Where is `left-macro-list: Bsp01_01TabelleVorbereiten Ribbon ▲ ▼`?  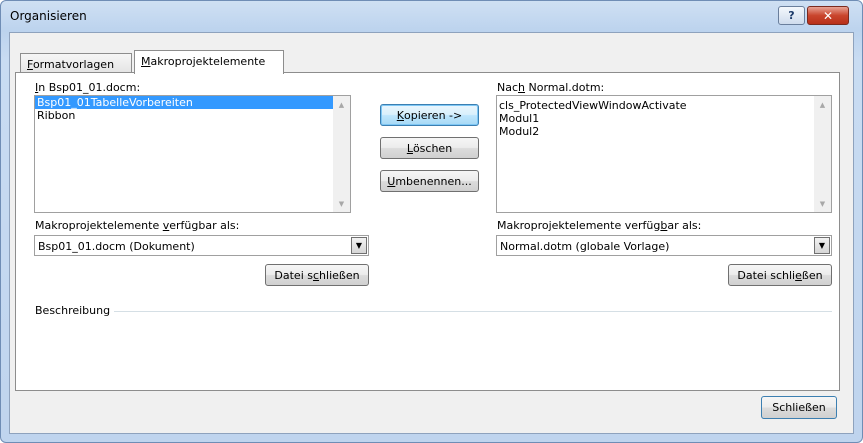
left-macro-list: Bsp01_01TabelleVorbereiten Ribbon ▲ ▼ is located at coordinates (192, 154).